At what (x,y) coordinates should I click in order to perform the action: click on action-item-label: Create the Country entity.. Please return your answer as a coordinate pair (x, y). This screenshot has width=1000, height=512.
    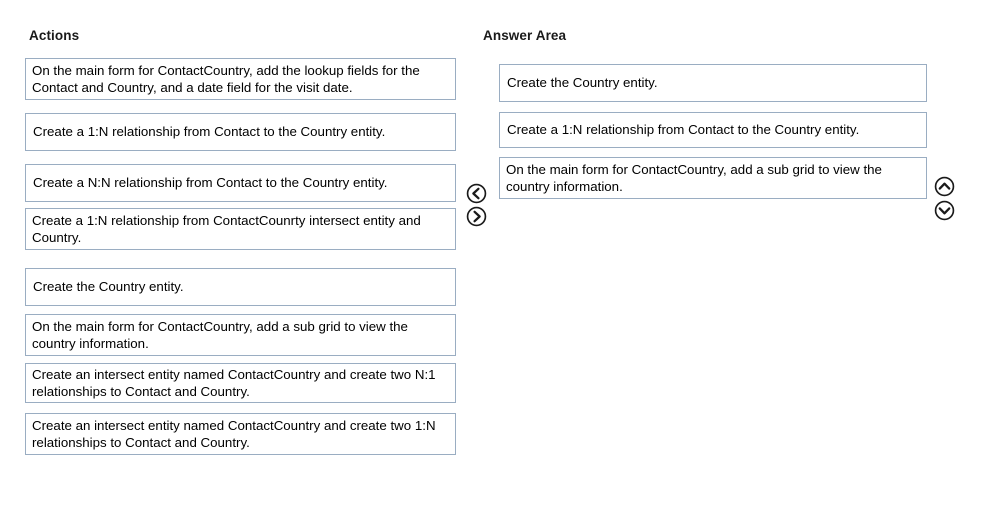
    Looking at the image, I should click on (108, 287).